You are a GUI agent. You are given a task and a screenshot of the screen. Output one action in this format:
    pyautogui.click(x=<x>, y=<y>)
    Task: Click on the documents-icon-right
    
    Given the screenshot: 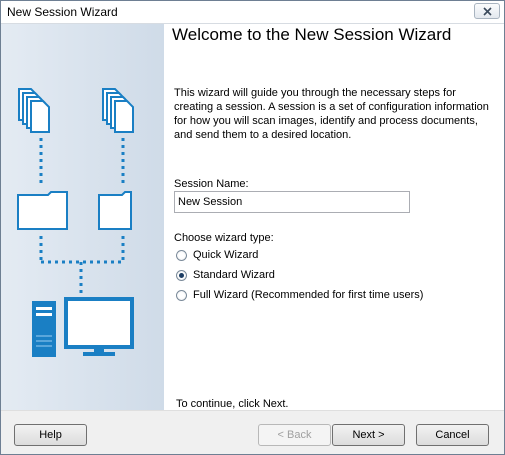 What is the action you would take?
    pyautogui.click(x=118, y=110)
    